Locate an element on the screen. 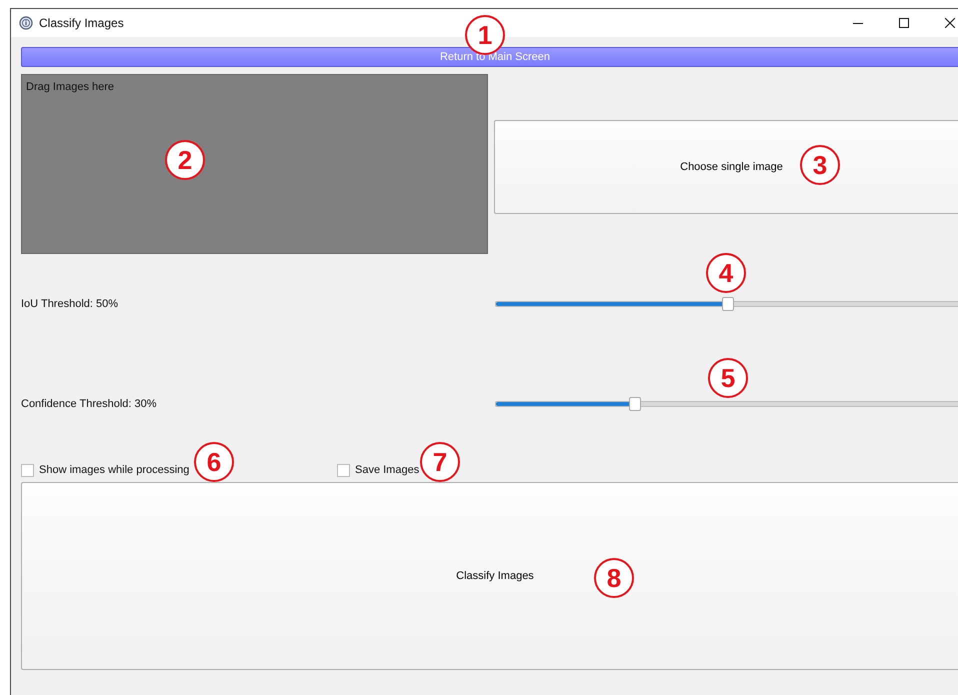 The image size is (958, 695). maximize-icon is located at coordinates (904, 23).